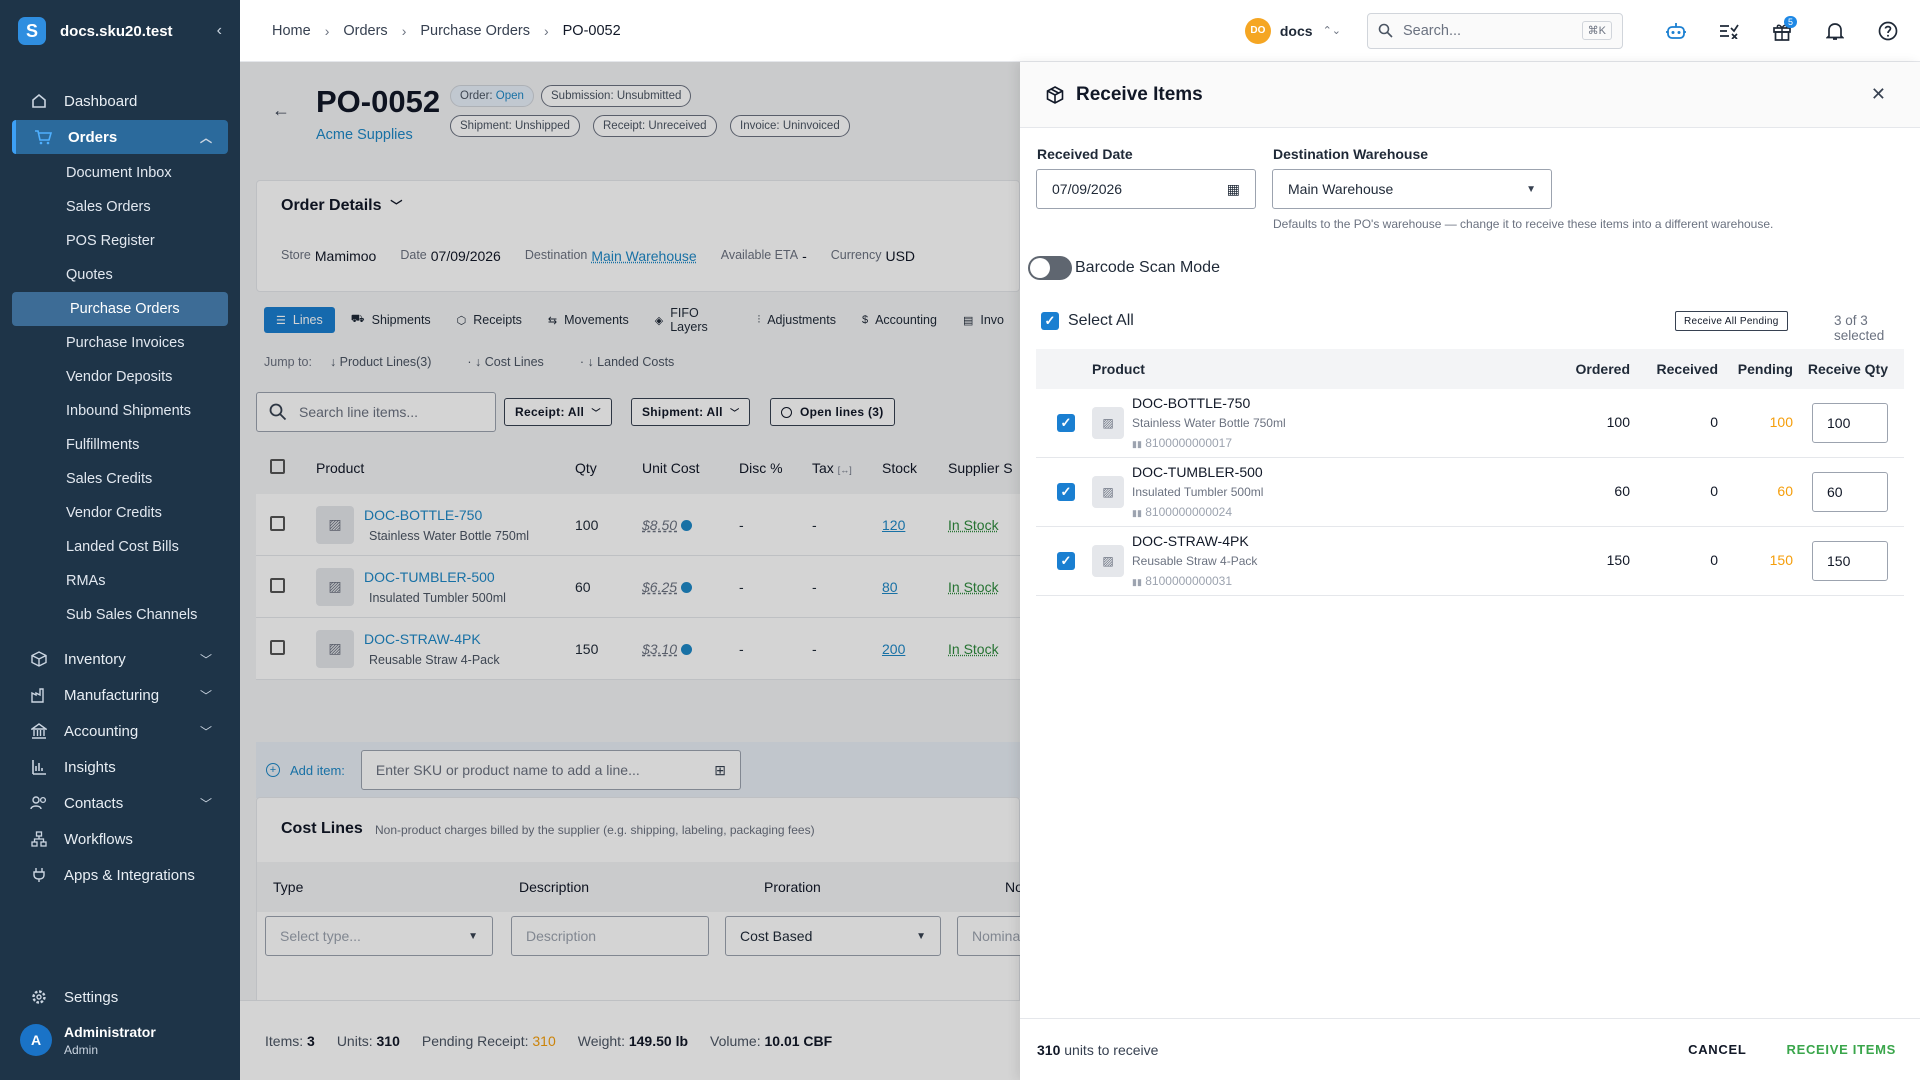 The image size is (1920, 1080). I want to click on select-value: Main Warehouse, so click(1341, 189).